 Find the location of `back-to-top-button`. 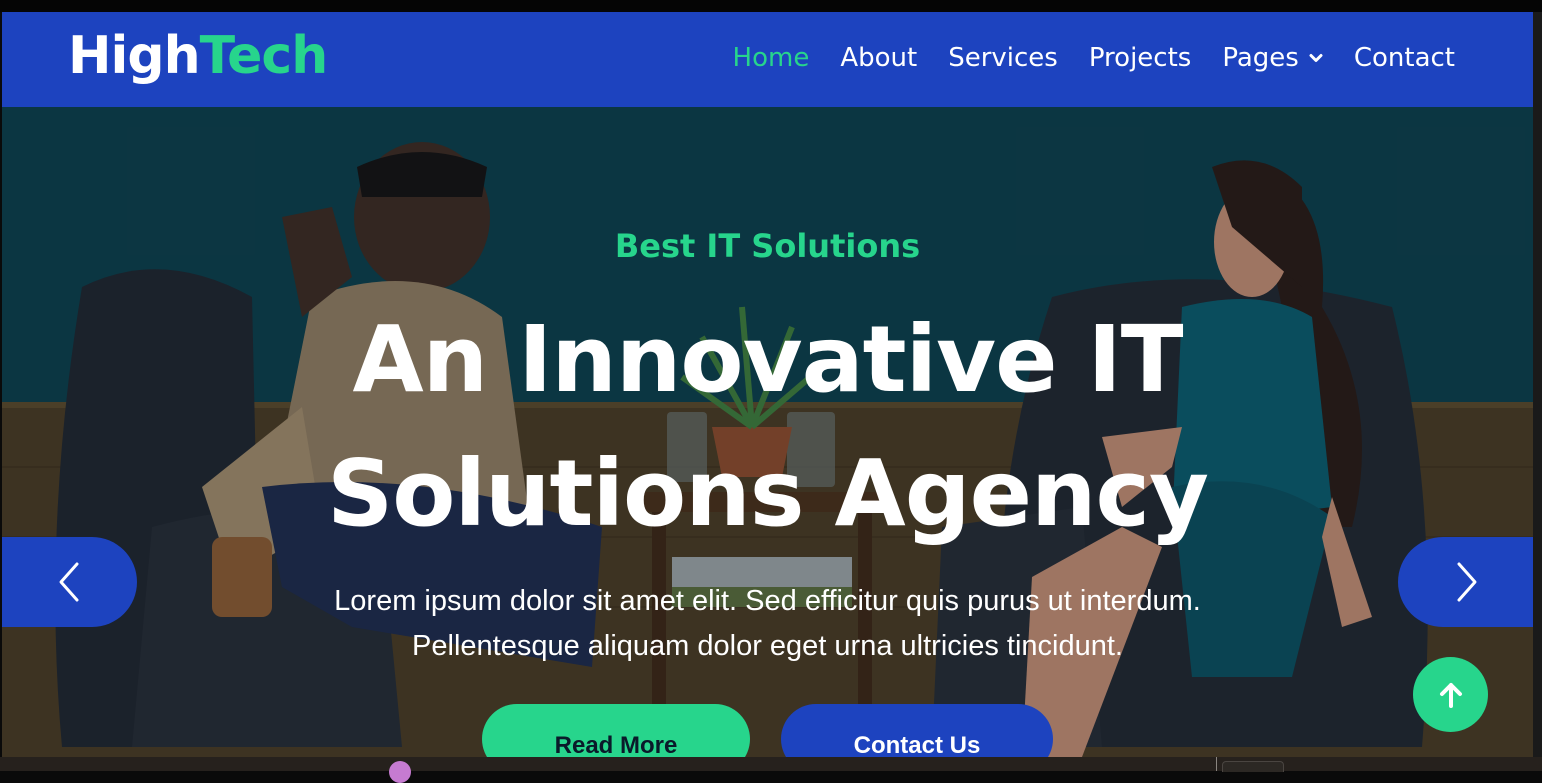

back-to-top-button is located at coordinates (1450, 694).